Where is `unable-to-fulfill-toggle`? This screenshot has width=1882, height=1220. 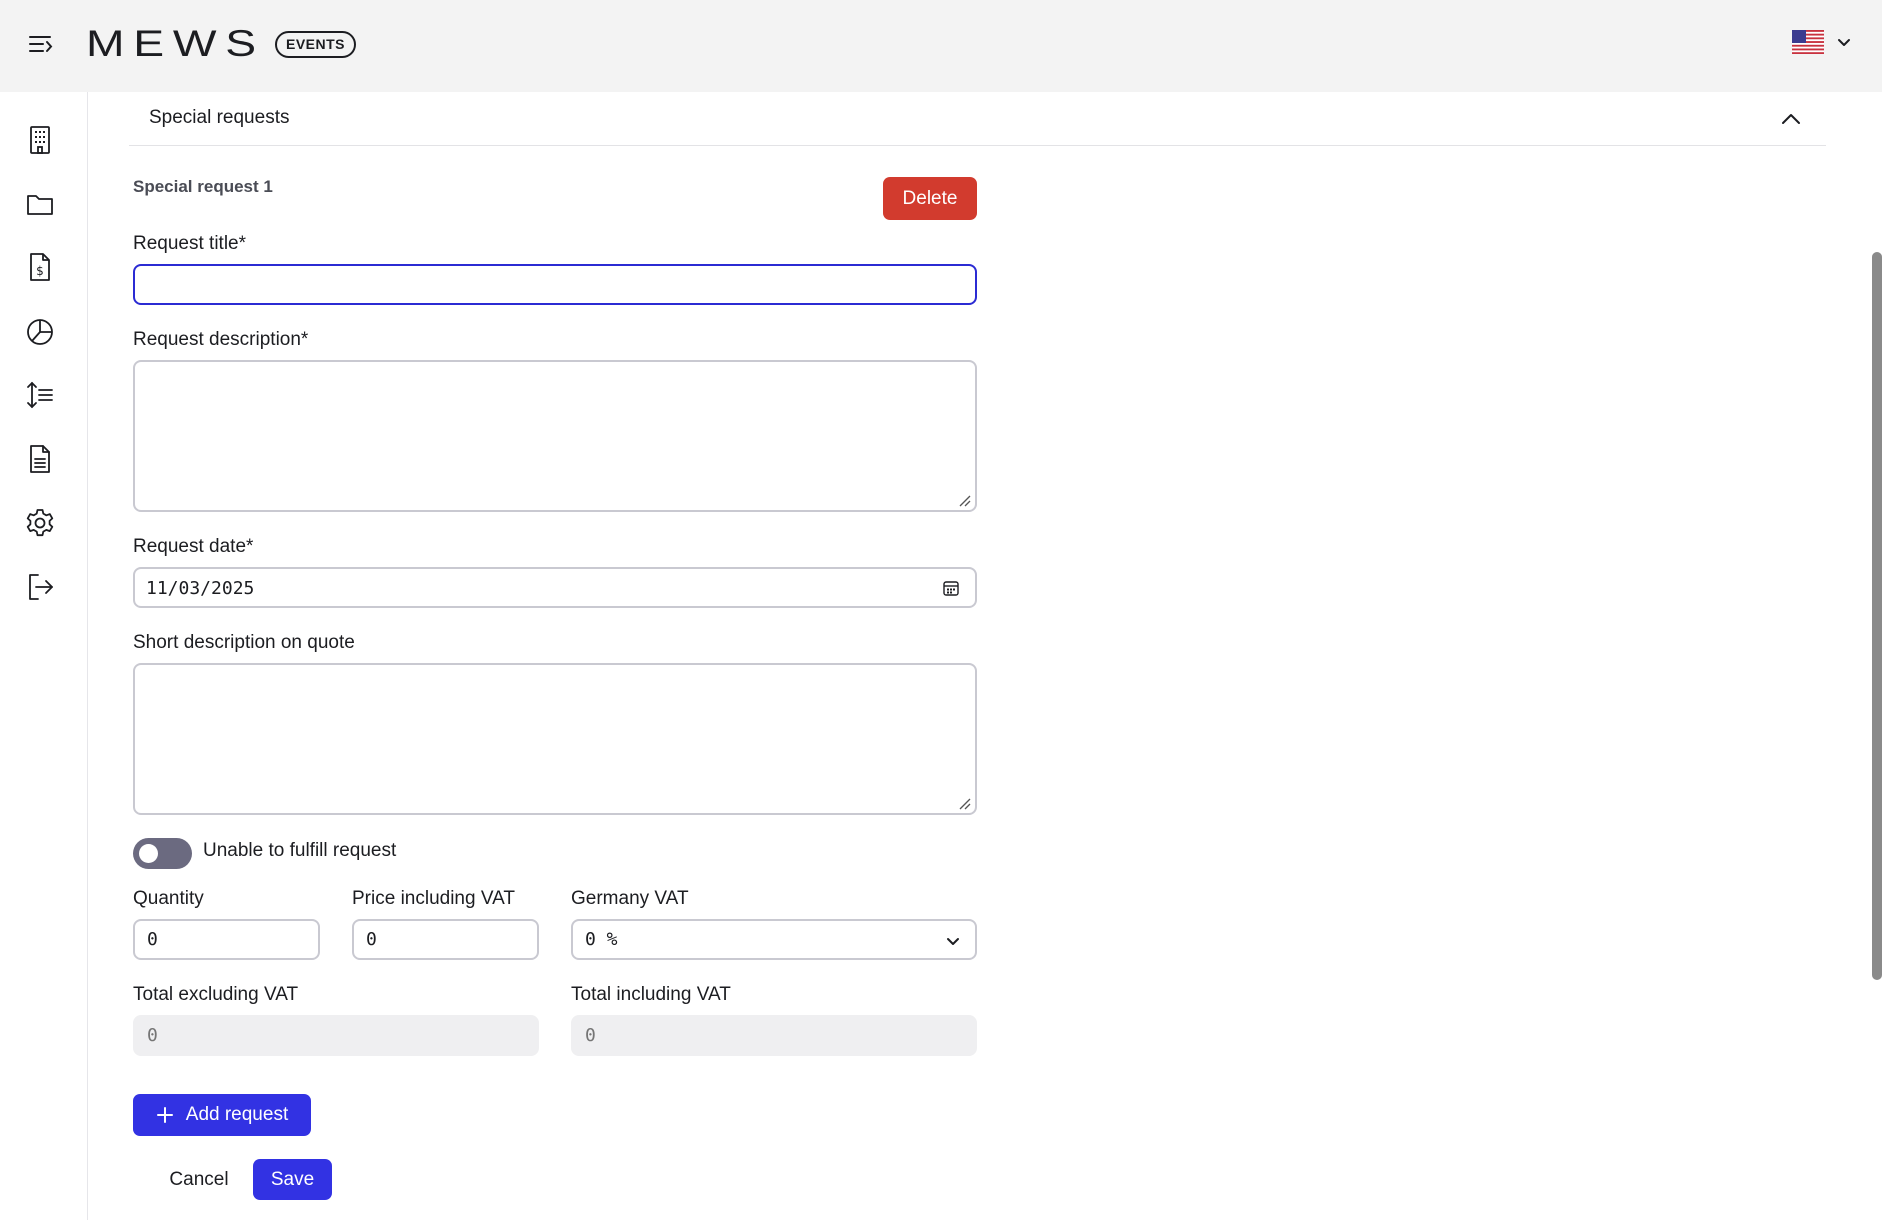
unable-to-fulfill-toggle is located at coordinates (162, 853).